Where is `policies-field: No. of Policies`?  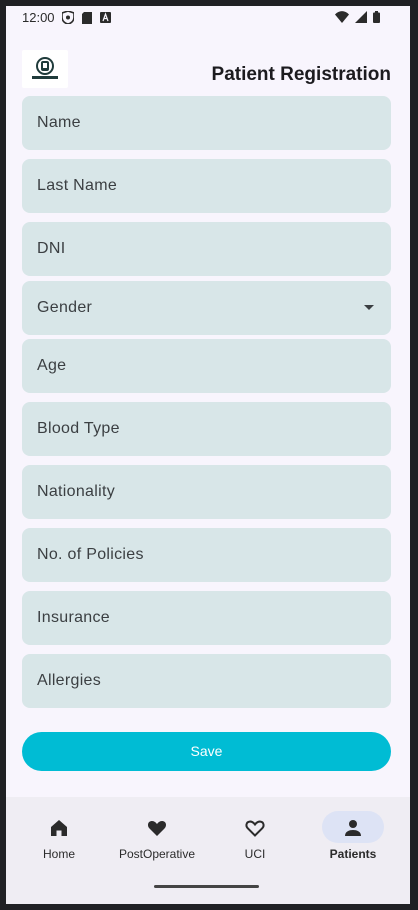
policies-field: No. of Policies is located at coordinates (206, 555).